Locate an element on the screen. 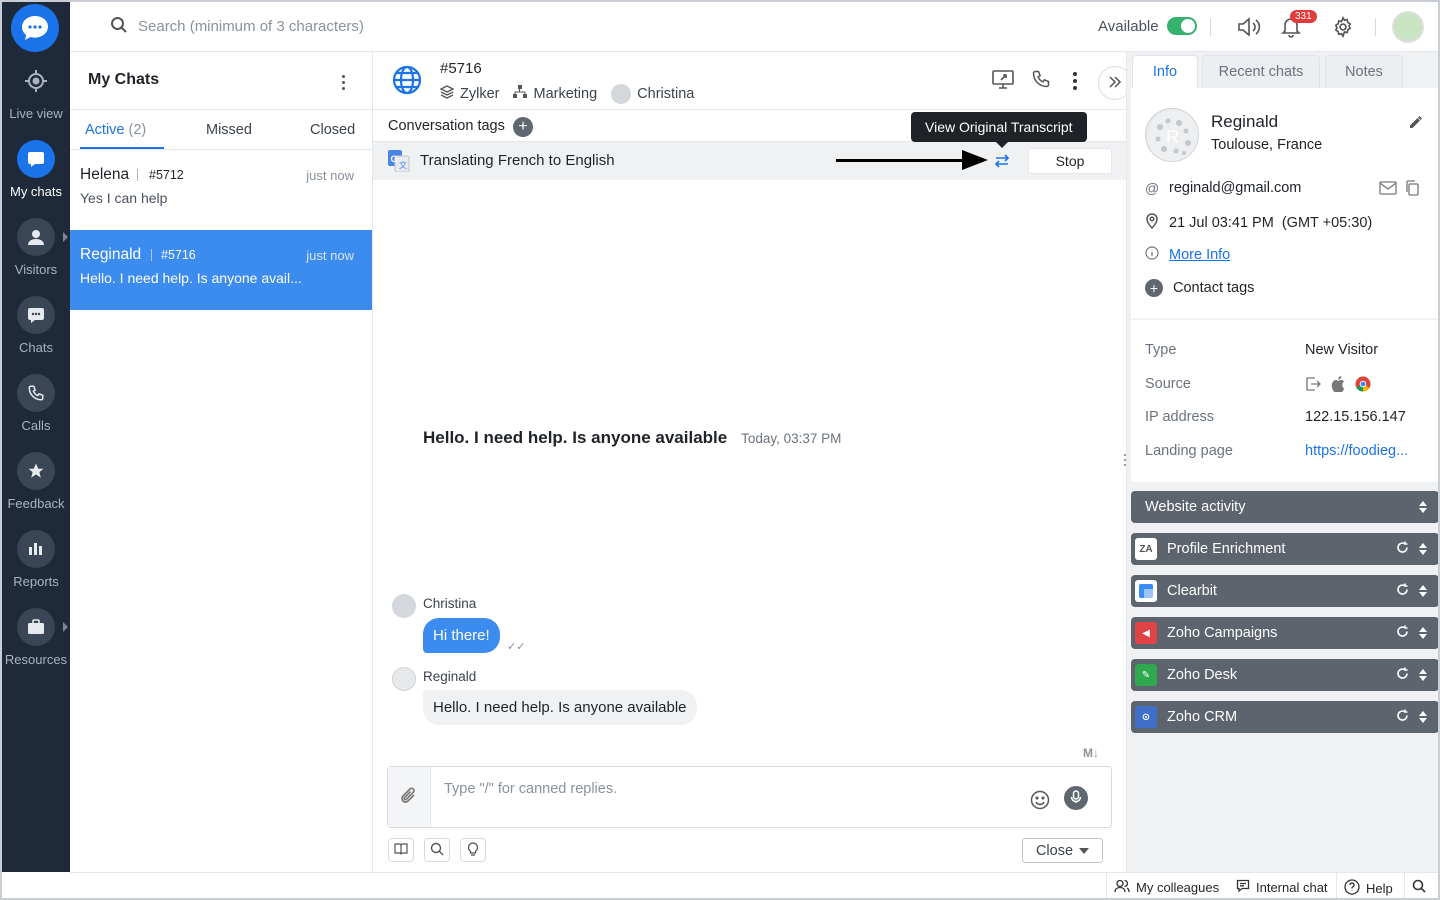 Image resolution: width=1440 pixels, height=900 pixels. read-ticks-icon: ✓✓ is located at coordinates (516, 647).